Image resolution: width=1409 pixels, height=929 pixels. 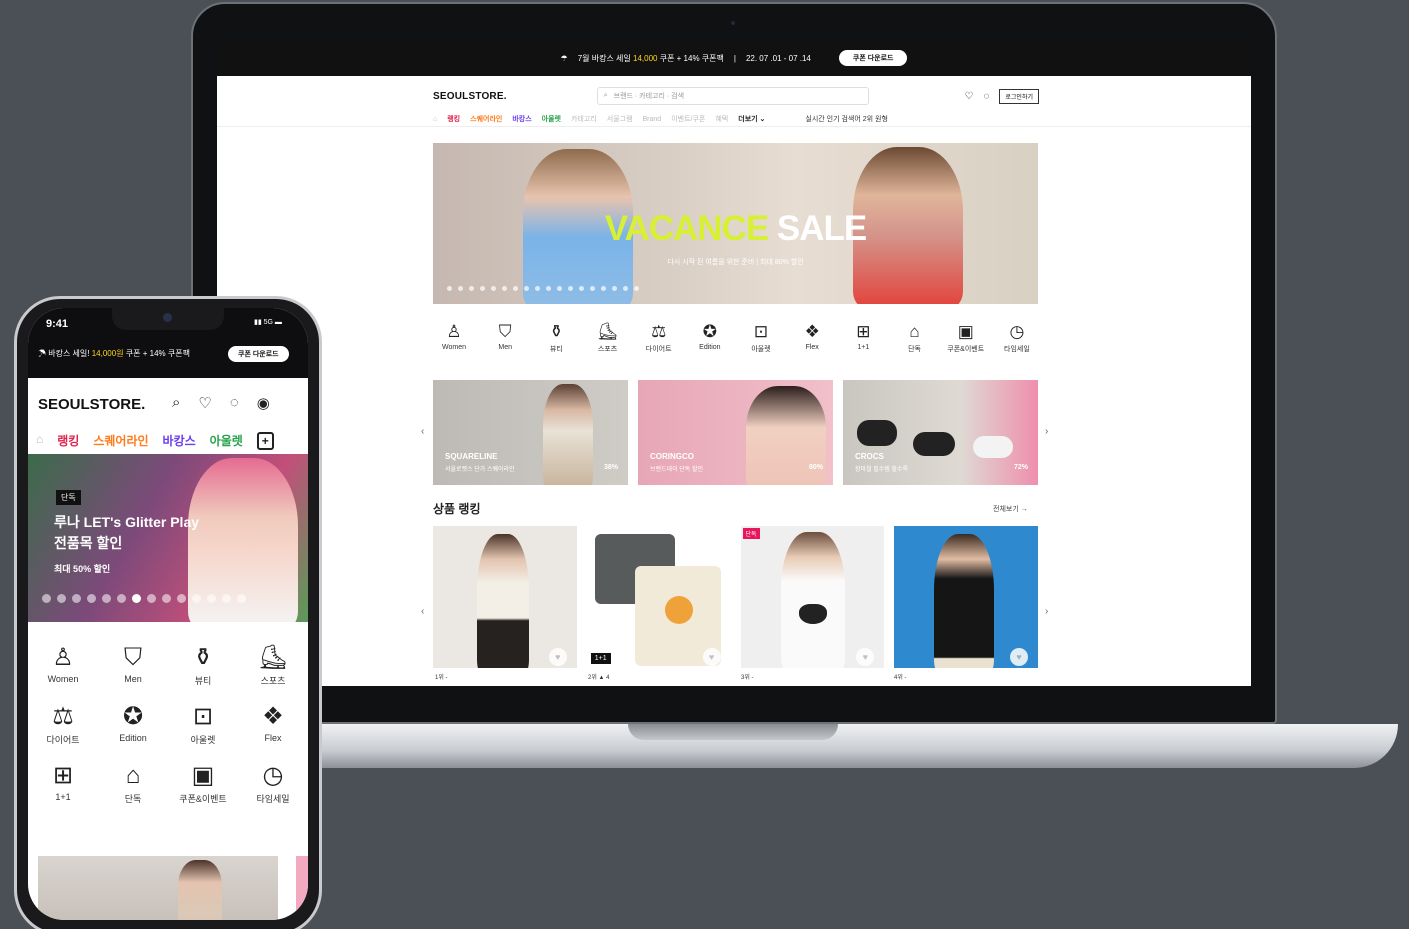 I want to click on site-header: SEOULSTORE. ⌕ 브랜드 · 카테고리 · 검색 ♡ ◌ 로그인하기, so click(x=736, y=96).